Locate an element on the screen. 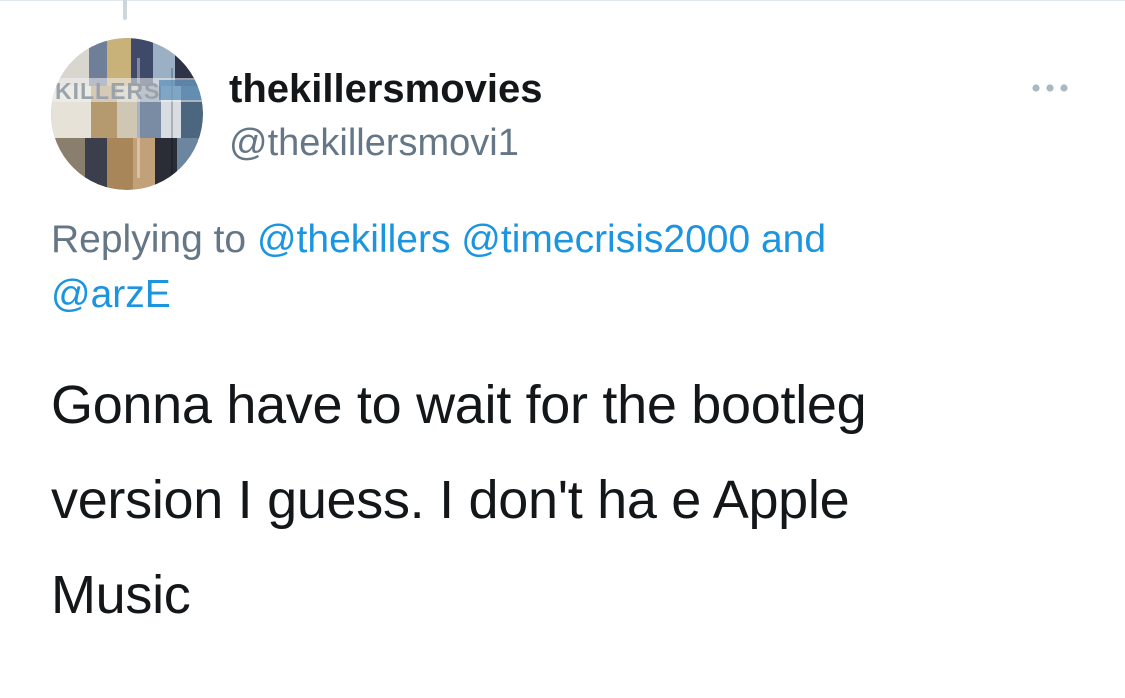  album-collage-avatar-icon: KILLERS is located at coordinates (127, 114).